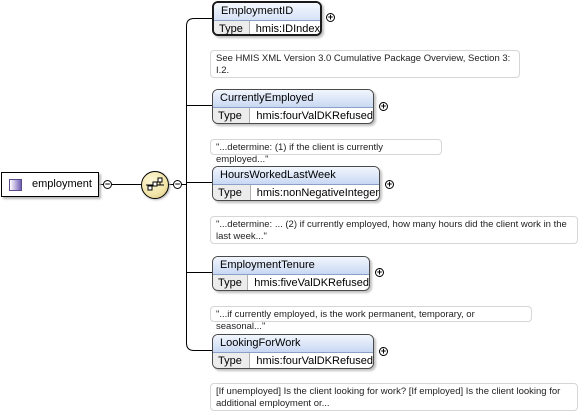 This screenshot has width=585, height=415. I want to click on collapse-toggle-root: −, so click(107, 184).